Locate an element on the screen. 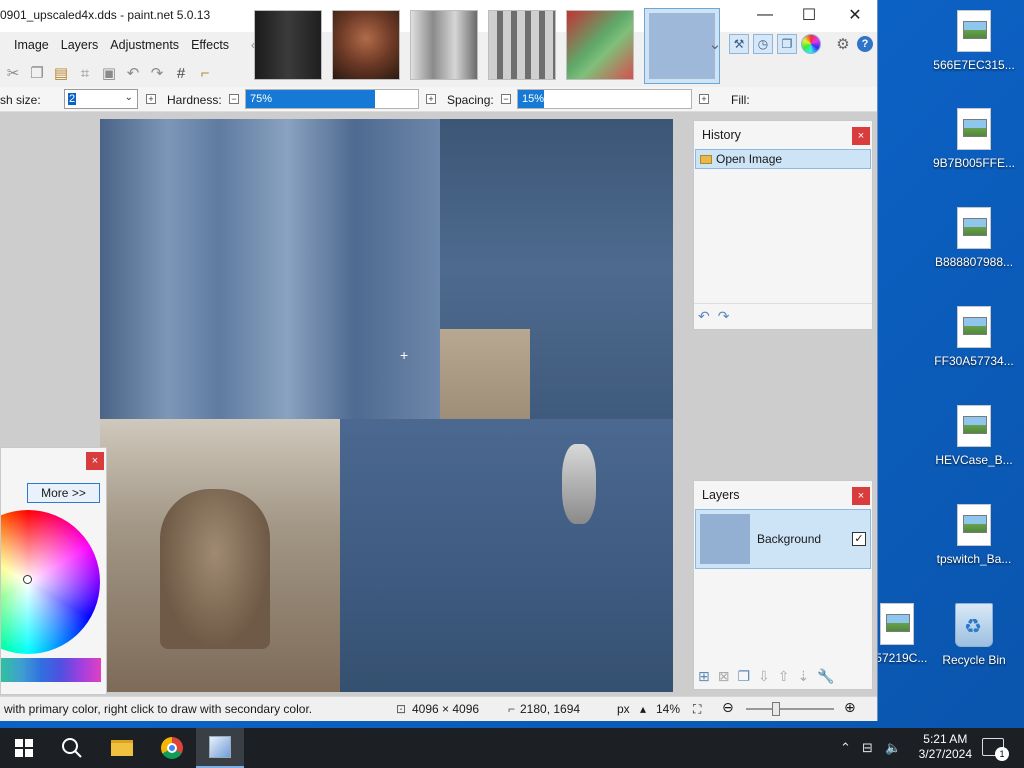 The height and width of the screenshot is (768, 1024). spacing-label: Spacing: is located at coordinates (470, 100).